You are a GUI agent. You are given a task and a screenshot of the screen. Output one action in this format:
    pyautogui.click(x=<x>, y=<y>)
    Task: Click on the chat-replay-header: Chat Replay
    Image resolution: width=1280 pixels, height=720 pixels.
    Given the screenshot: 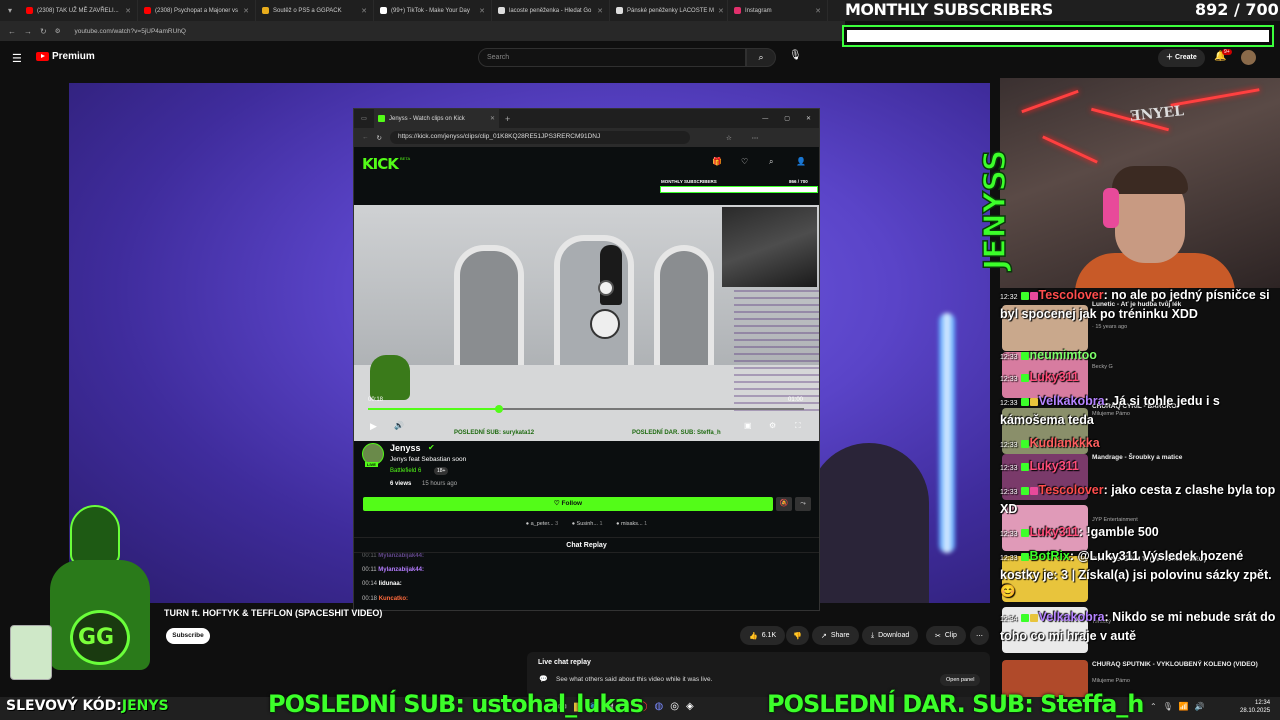 What is the action you would take?
    pyautogui.click(x=586, y=545)
    